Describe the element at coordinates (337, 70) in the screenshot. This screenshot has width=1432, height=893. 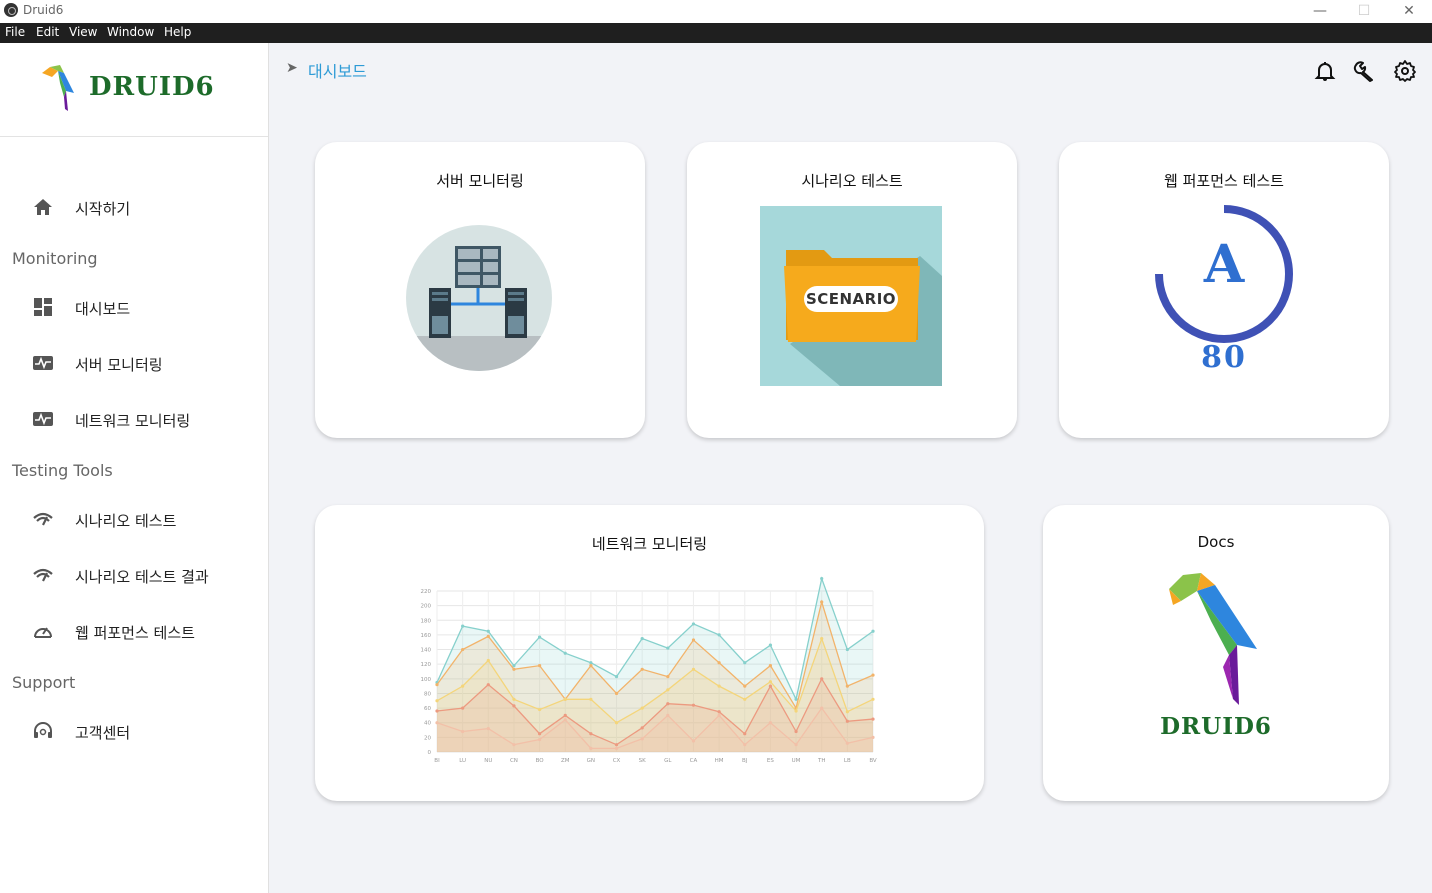
I see `breadcrumb-current: 대시보드` at that location.